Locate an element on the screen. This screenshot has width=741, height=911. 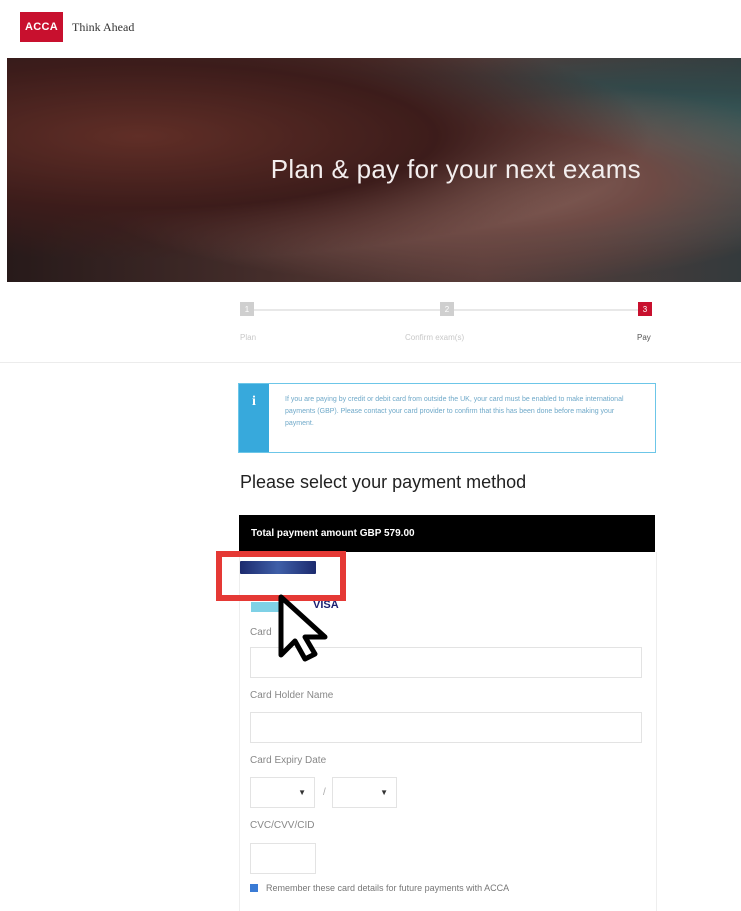
card-holder-label: Card Holder Name is located at coordinates (292, 695).